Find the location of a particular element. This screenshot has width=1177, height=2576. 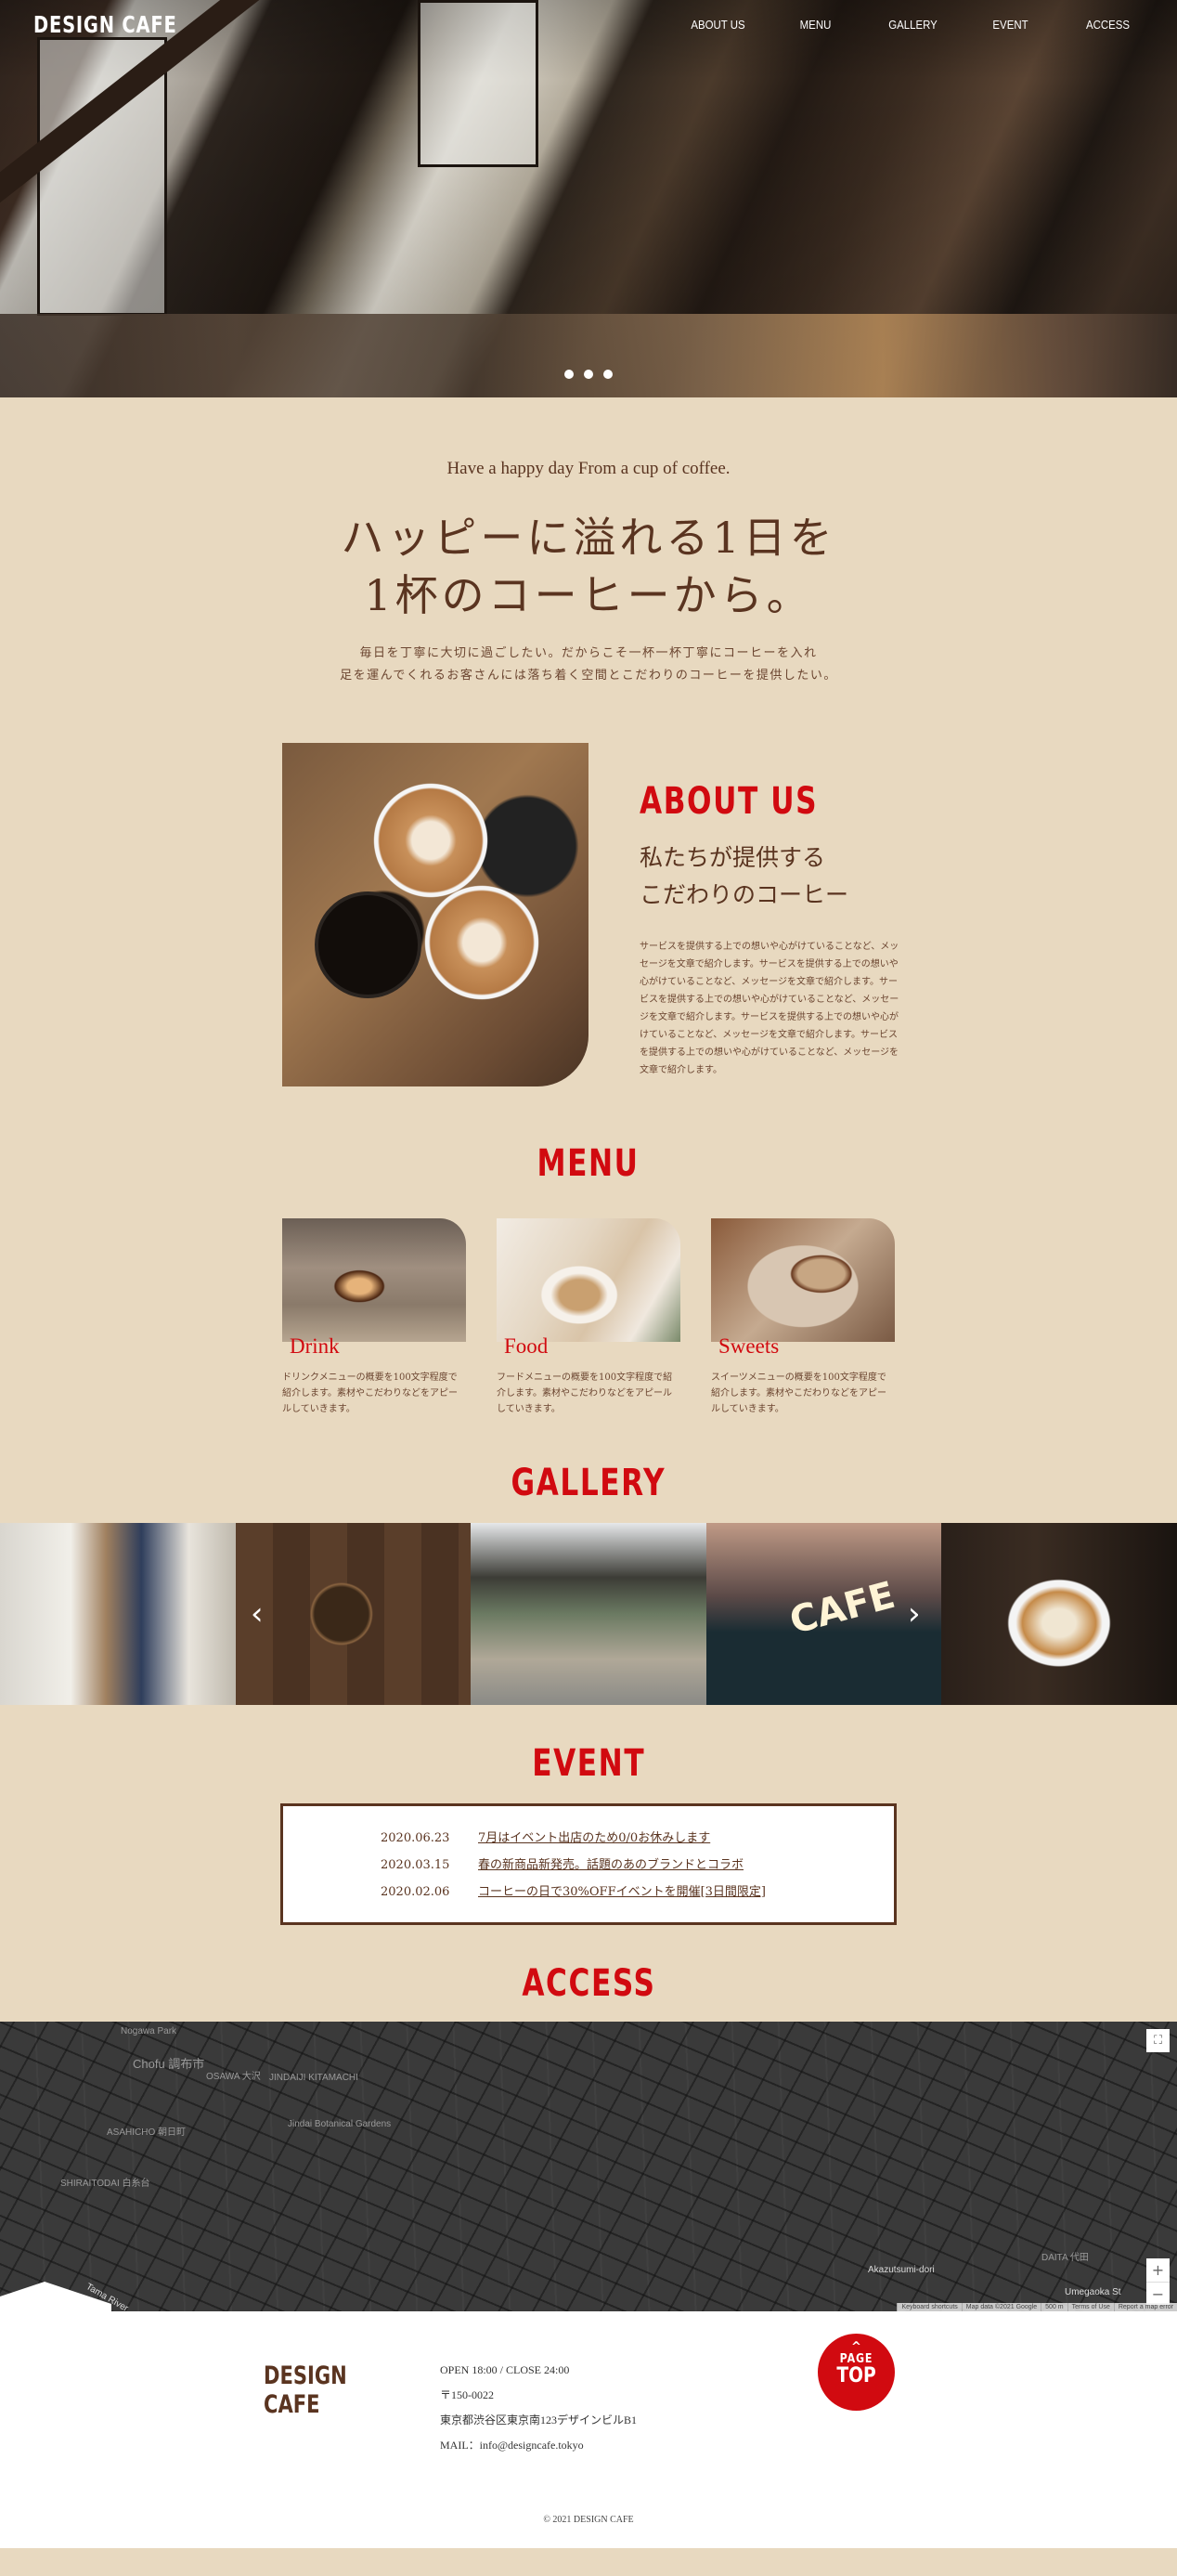

map-zoom-in-button: + is located at coordinates (1158, 2270).